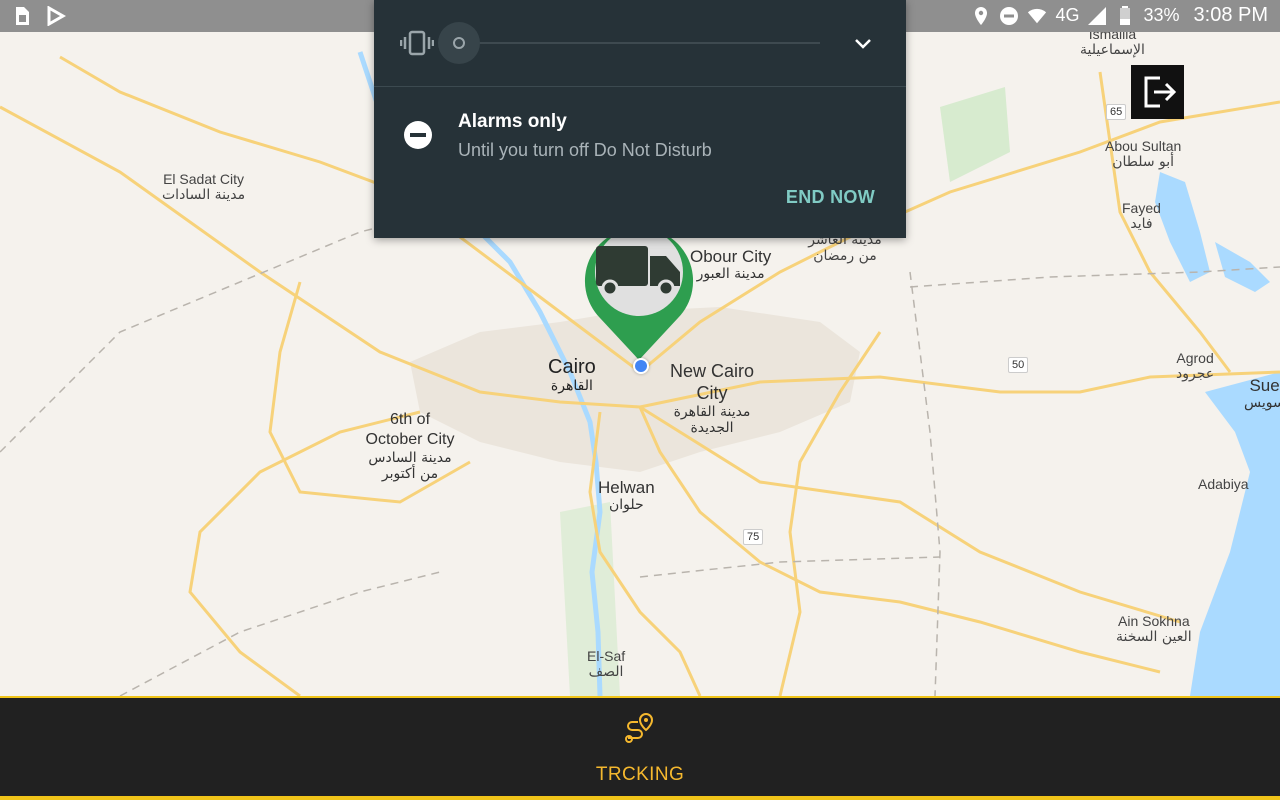  What do you see at coordinates (712, 398) in the screenshot?
I see `place-label: New Cairo City مدينة القاهرة الجديدة` at bounding box center [712, 398].